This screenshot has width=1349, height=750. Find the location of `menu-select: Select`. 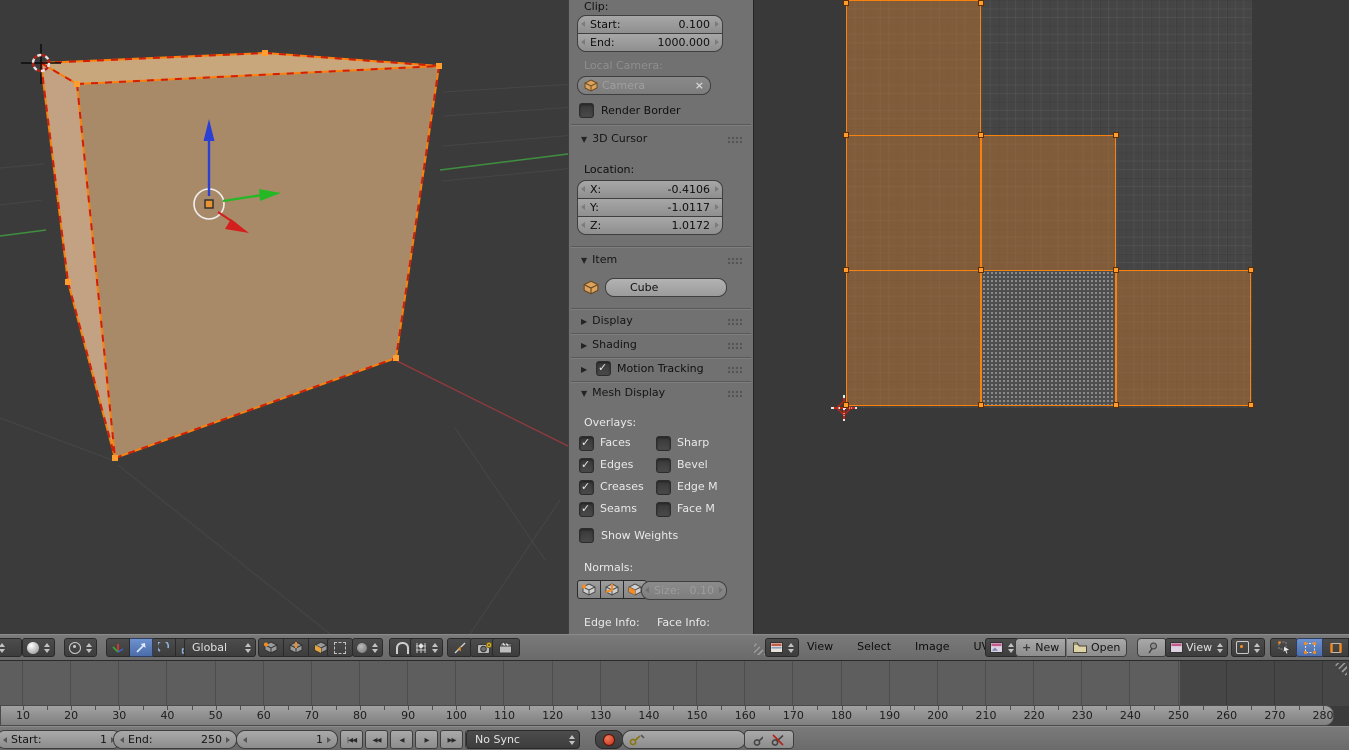

menu-select: Select is located at coordinates (874, 647).